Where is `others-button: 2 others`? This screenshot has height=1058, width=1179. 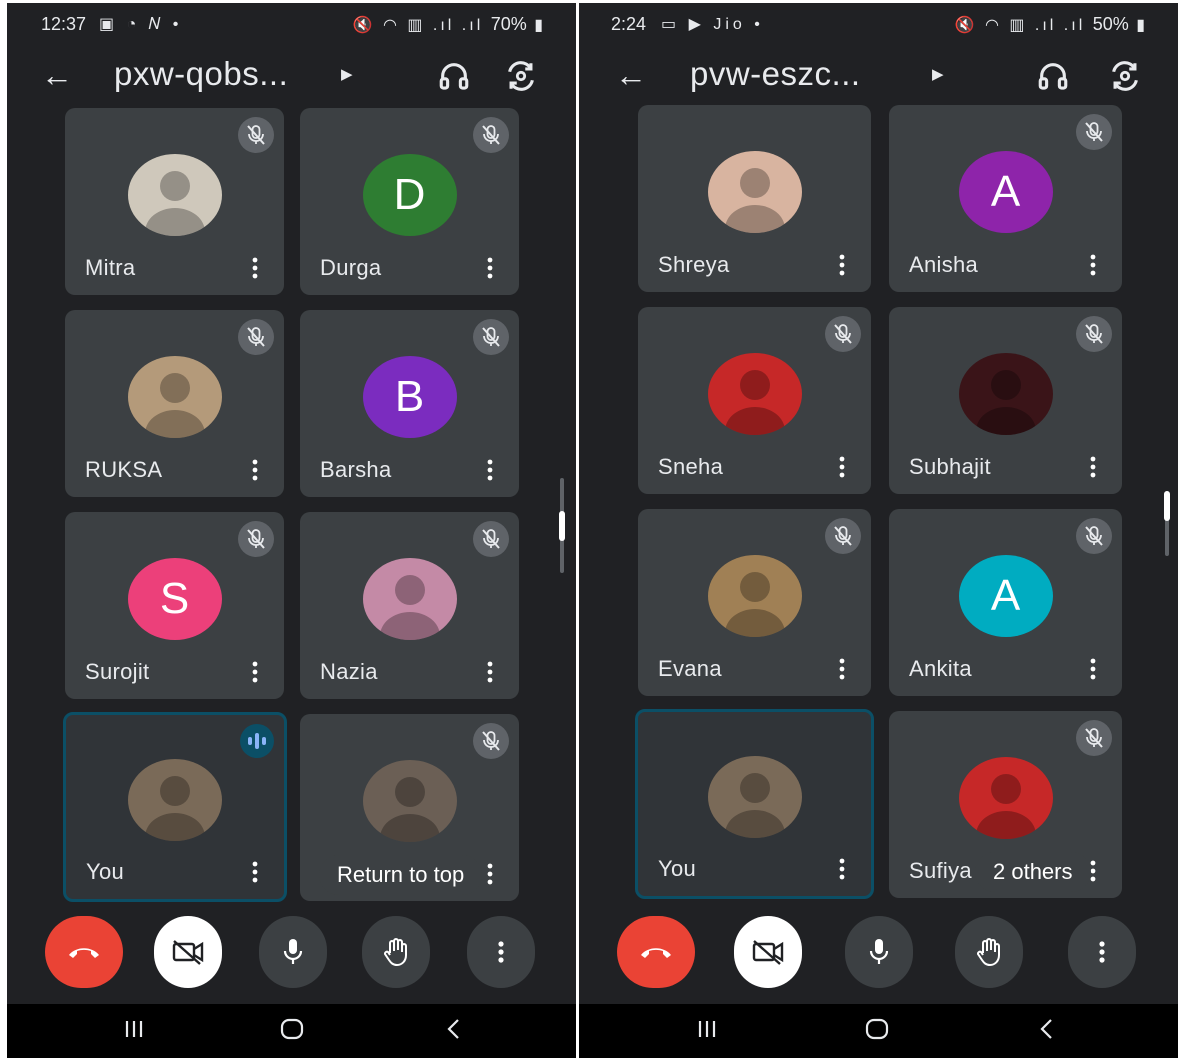
others-button: 2 others is located at coordinates (1033, 872).